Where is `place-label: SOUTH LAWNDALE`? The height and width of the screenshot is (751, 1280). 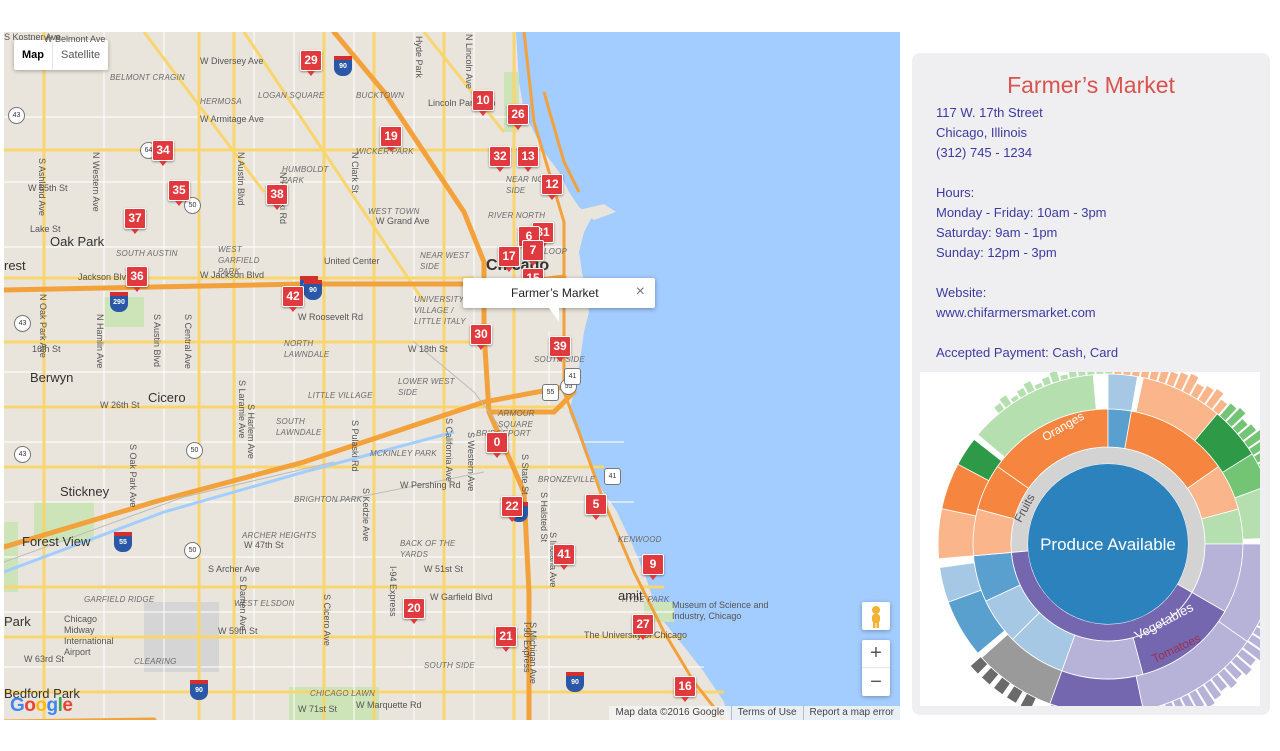
place-label: SOUTH LAWNDALE is located at coordinates (299, 427).